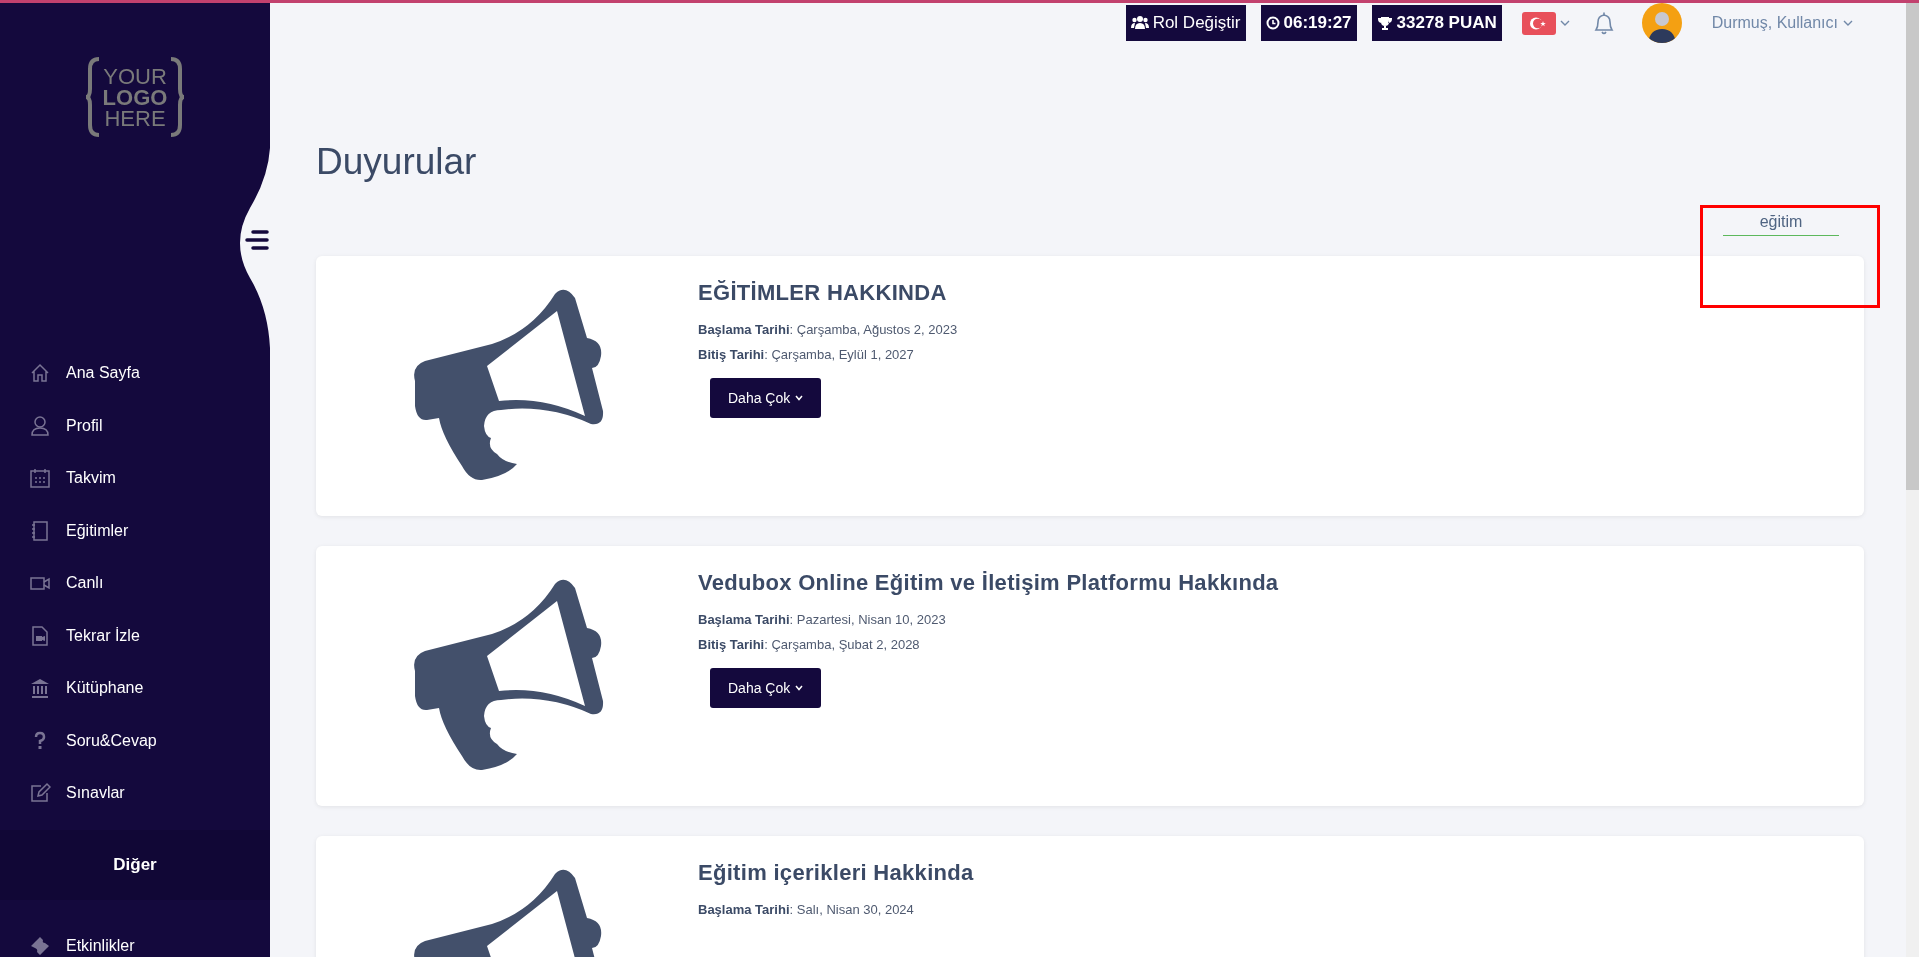 This screenshot has height=957, width=1919. I want to click on sidebar-item: Tekrar İzle, so click(135, 635).